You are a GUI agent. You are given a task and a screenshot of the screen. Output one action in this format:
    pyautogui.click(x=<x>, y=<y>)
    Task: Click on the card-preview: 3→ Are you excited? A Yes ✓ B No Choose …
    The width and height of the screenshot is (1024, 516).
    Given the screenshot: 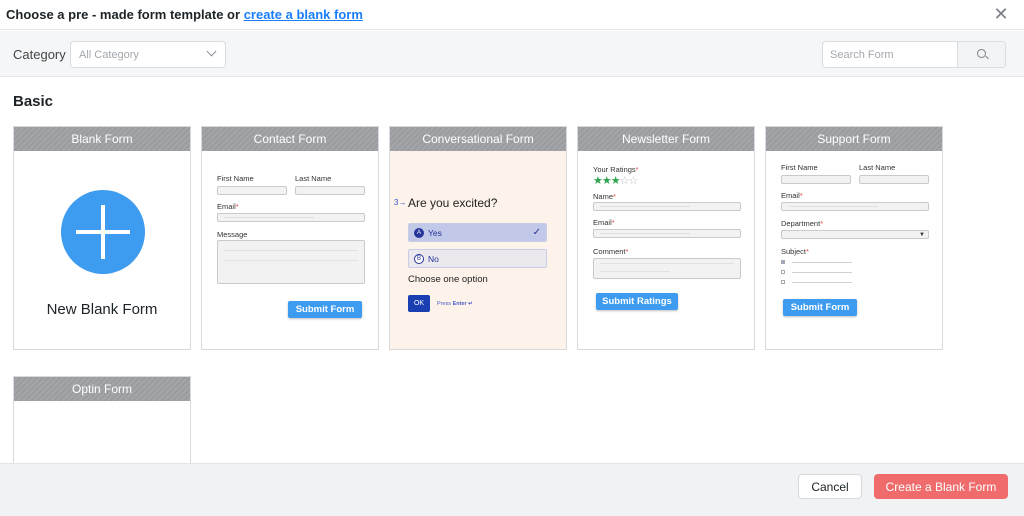 What is the action you would take?
    pyautogui.click(x=478, y=250)
    